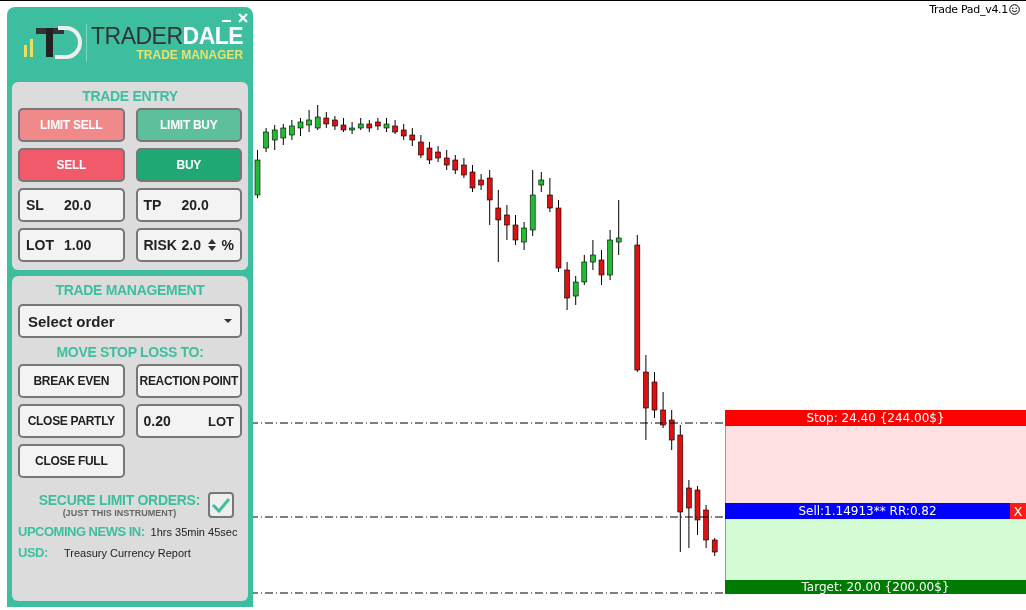 Image resolution: width=1026 pixels, height=610 pixels. I want to click on field-label: RISK, so click(160, 245).